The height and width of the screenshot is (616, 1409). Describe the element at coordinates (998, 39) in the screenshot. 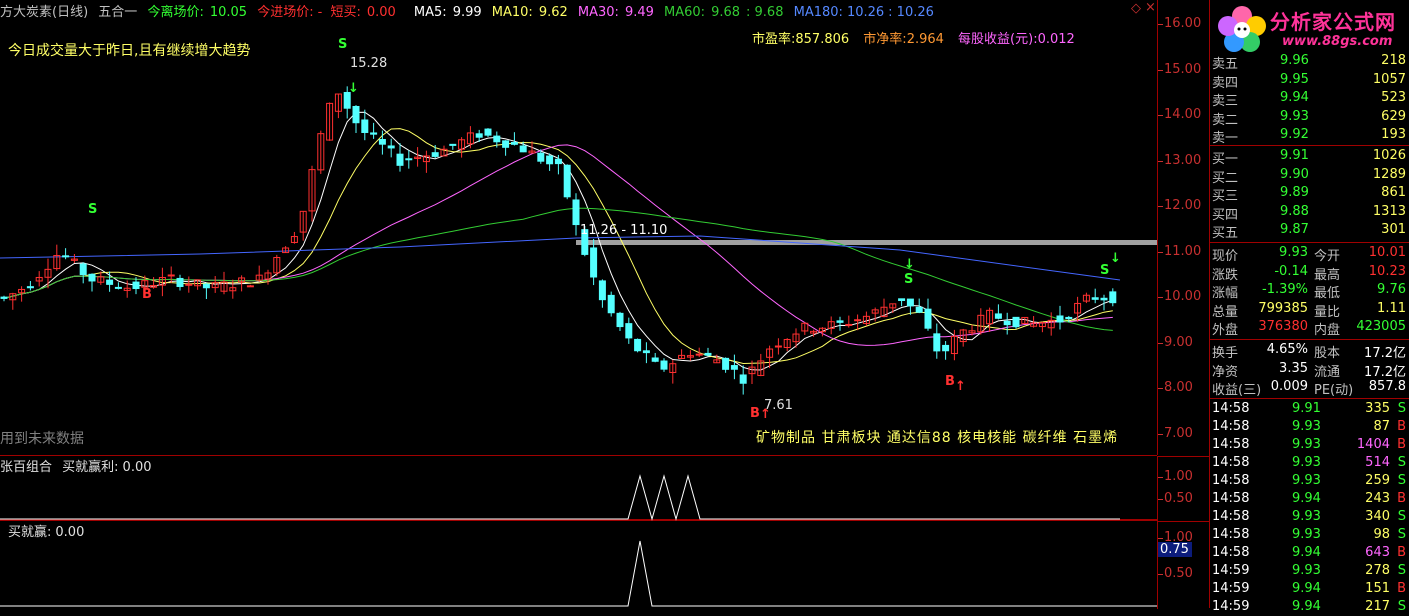

I see `eps-label: 每股收益(元):` at that location.